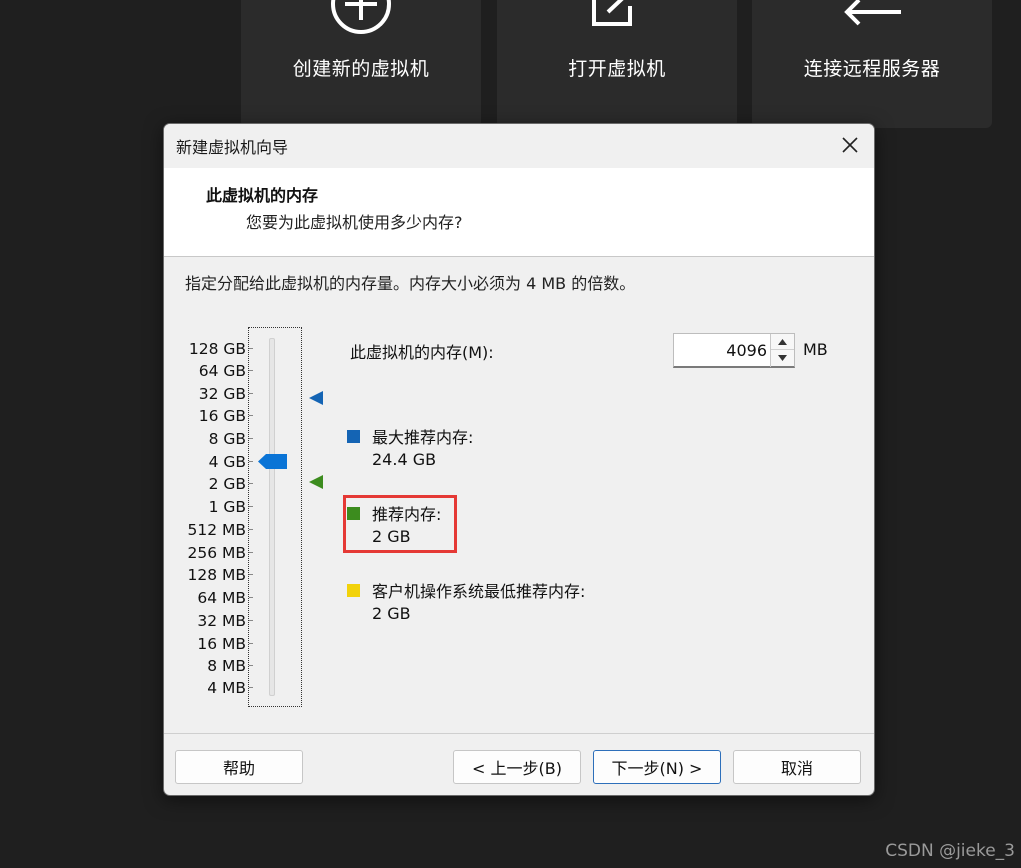 The image size is (1021, 868). I want to click on create-vm-label: 创建新的虚拟机, so click(361, 69).